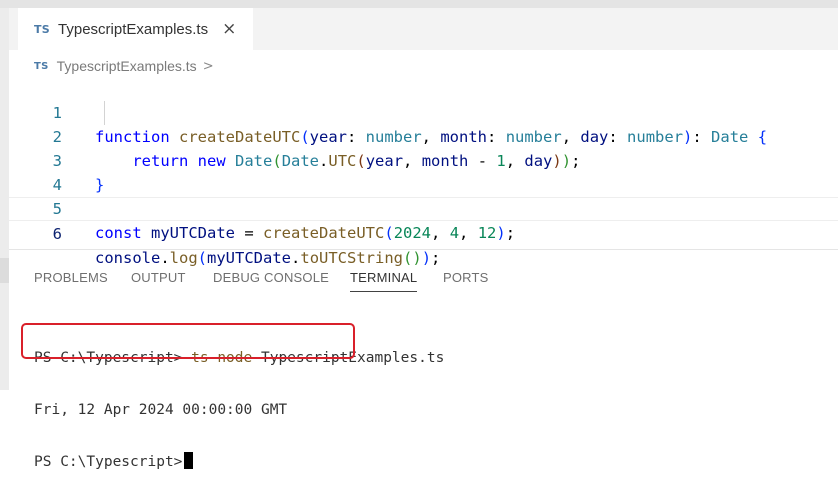 The image size is (838, 504). I want to click on editor-tab: TS TypescriptExamples.ts ×, so click(135, 29).